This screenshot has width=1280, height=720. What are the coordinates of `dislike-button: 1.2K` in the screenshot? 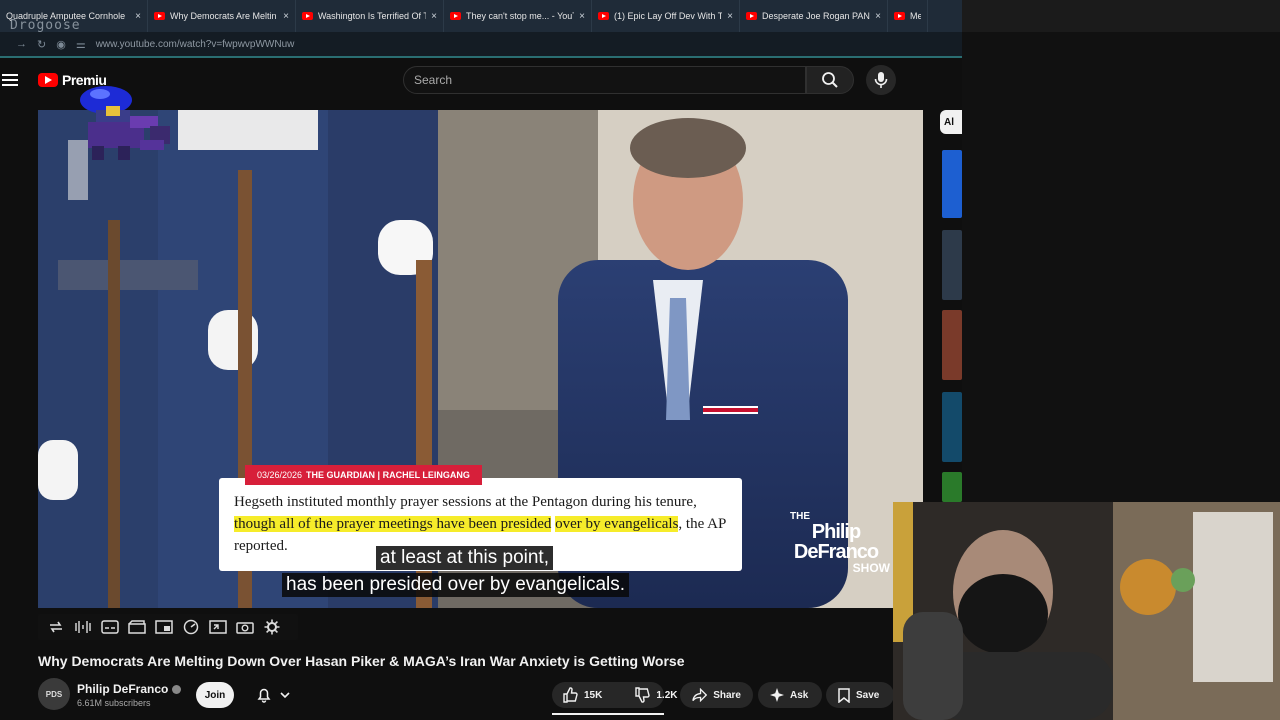 It's located at (655, 695).